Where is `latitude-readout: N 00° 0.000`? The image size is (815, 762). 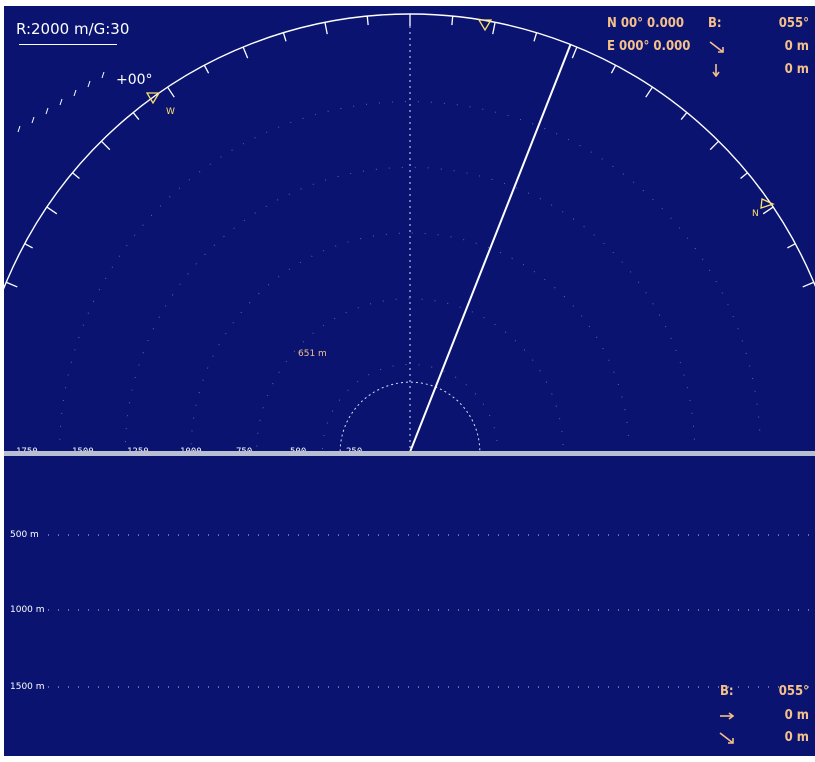
latitude-readout: N 00° 0.000 is located at coordinates (646, 23).